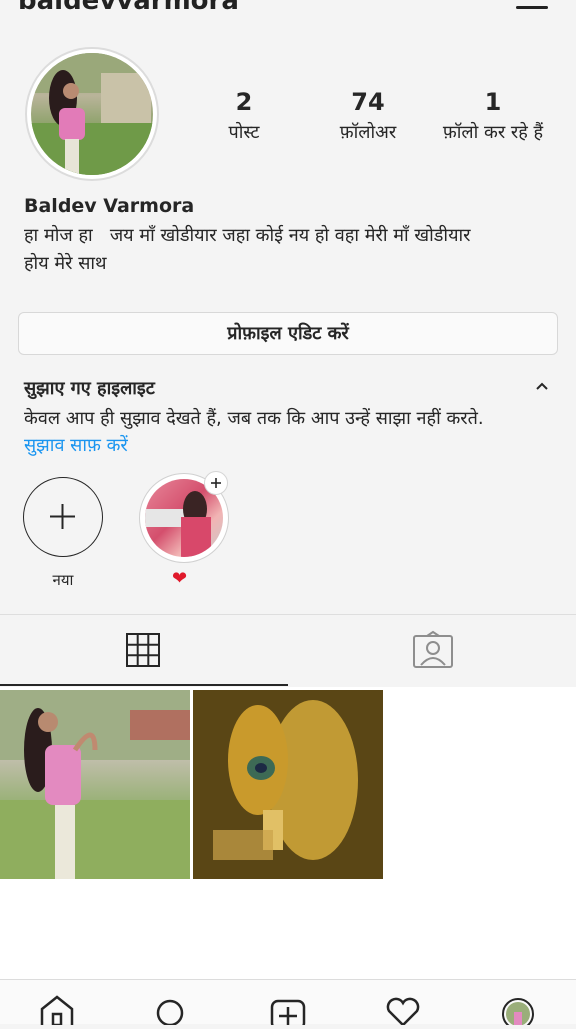 The width and height of the screenshot is (576, 1029). Describe the element at coordinates (542, 385) in the screenshot. I see `chevron-up-icon` at that location.